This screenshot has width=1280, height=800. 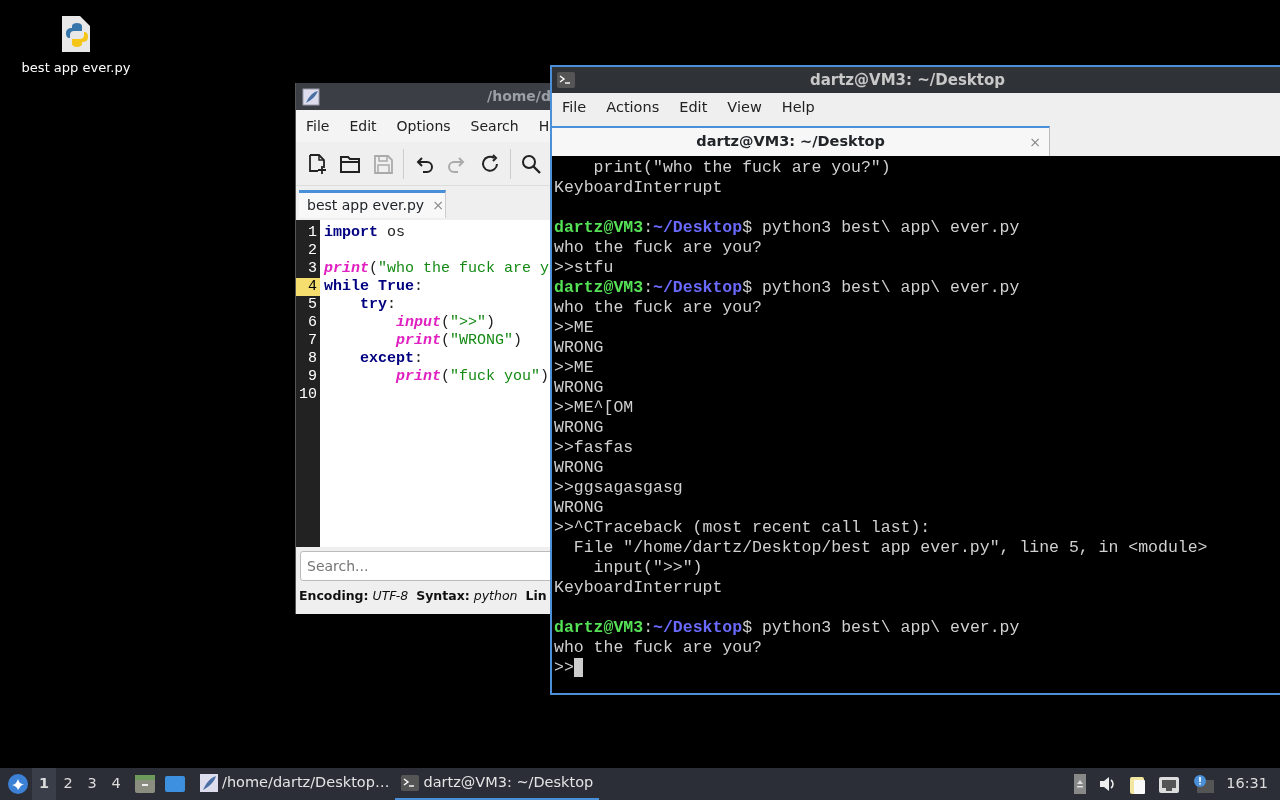 What do you see at coordinates (312, 305) in the screenshot?
I see `line-number: 5` at bounding box center [312, 305].